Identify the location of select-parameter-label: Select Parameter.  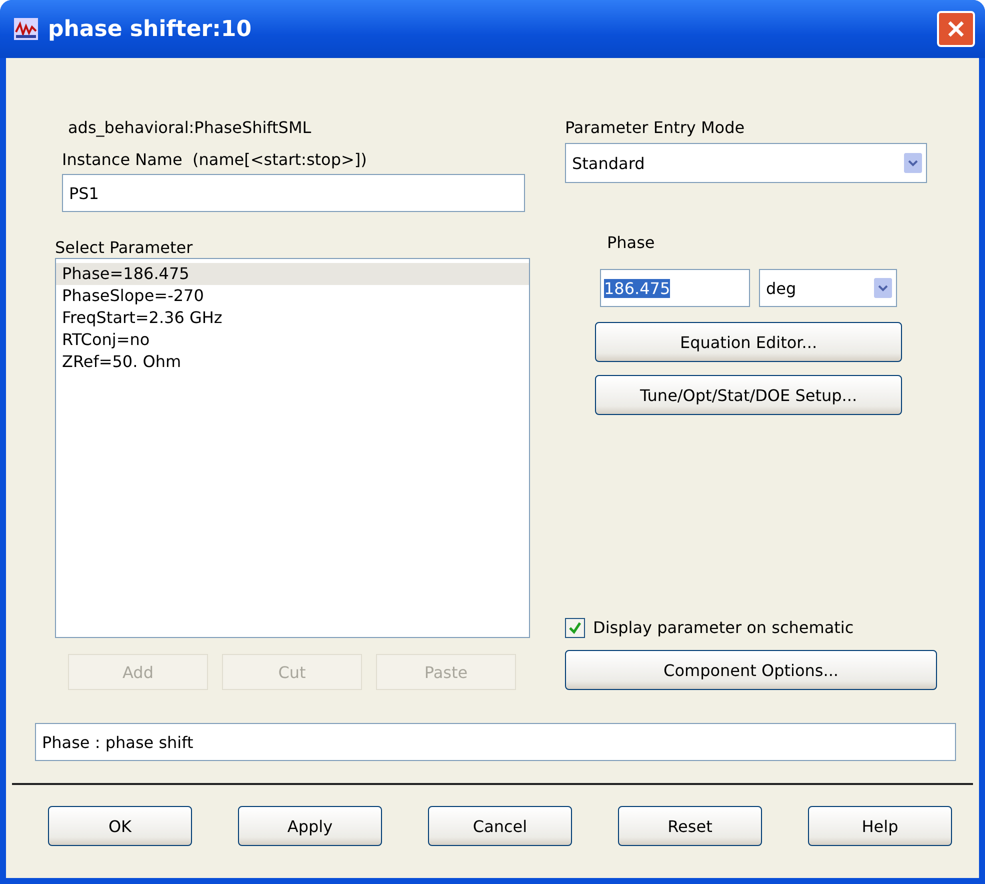
(124, 248).